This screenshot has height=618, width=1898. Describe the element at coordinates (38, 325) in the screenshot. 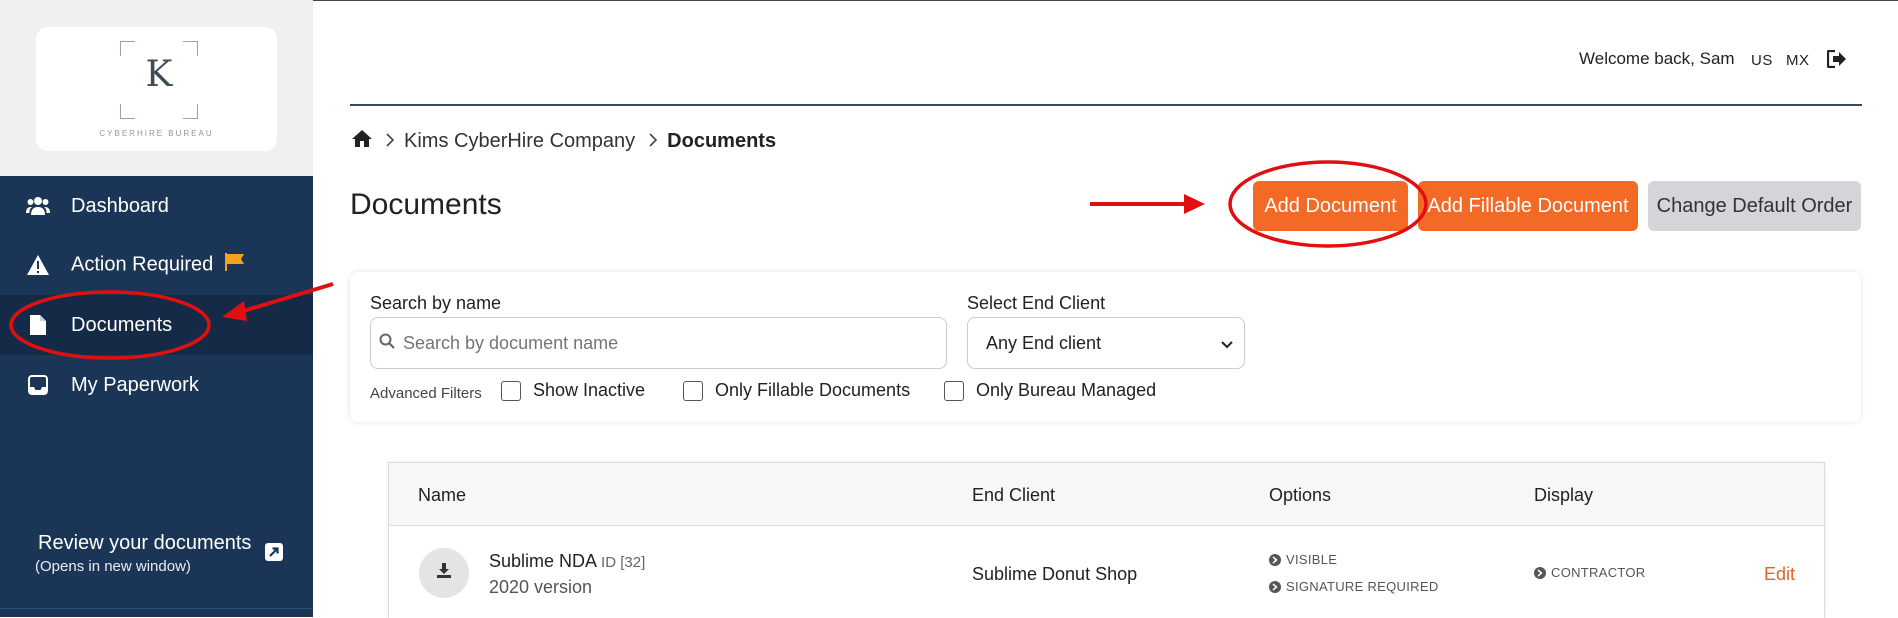

I see `document-icon` at that location.